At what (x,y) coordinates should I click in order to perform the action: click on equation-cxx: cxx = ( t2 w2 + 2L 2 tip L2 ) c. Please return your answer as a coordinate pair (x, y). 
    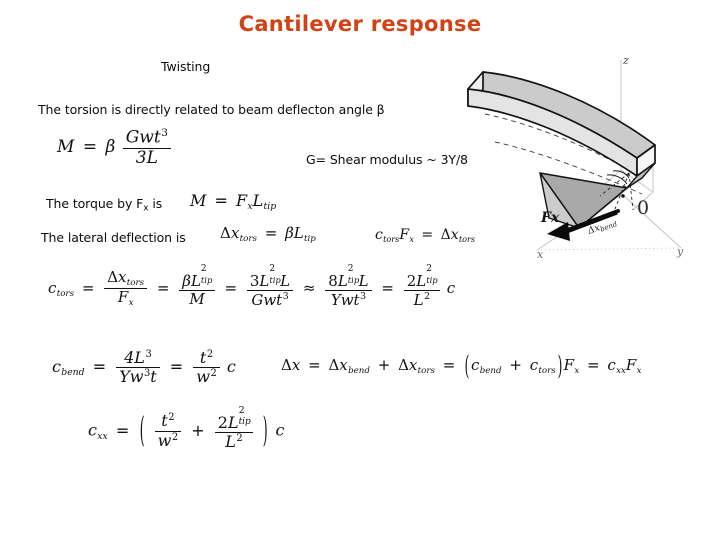
    Looking at the image, I should click on (186, 428).